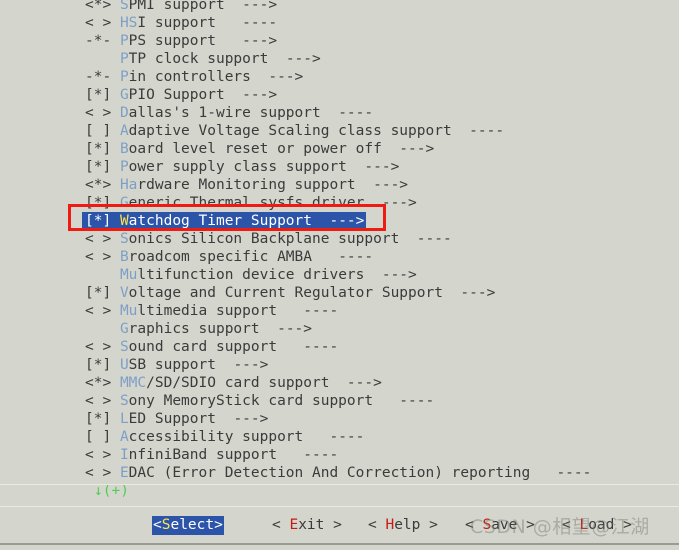 This screenshot has height=550, width=679. What do you see at coordinates (339, 167) in the screenshot?
I see `menu-item: [*] Power supply class support --->` at bounding box center [339, 167].